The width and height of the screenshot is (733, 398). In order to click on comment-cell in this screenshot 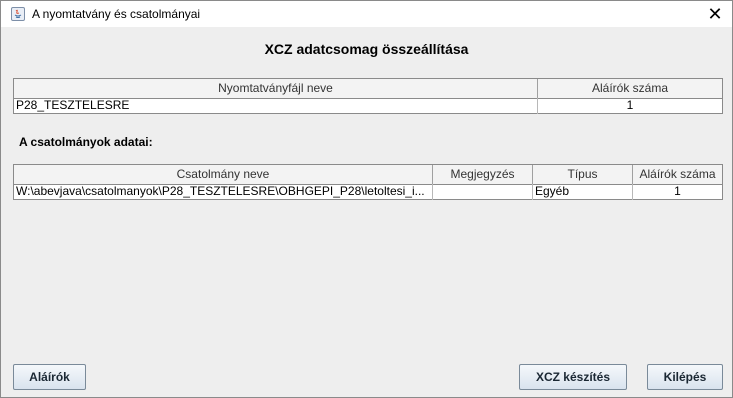, I will do `click(483, 192)`.